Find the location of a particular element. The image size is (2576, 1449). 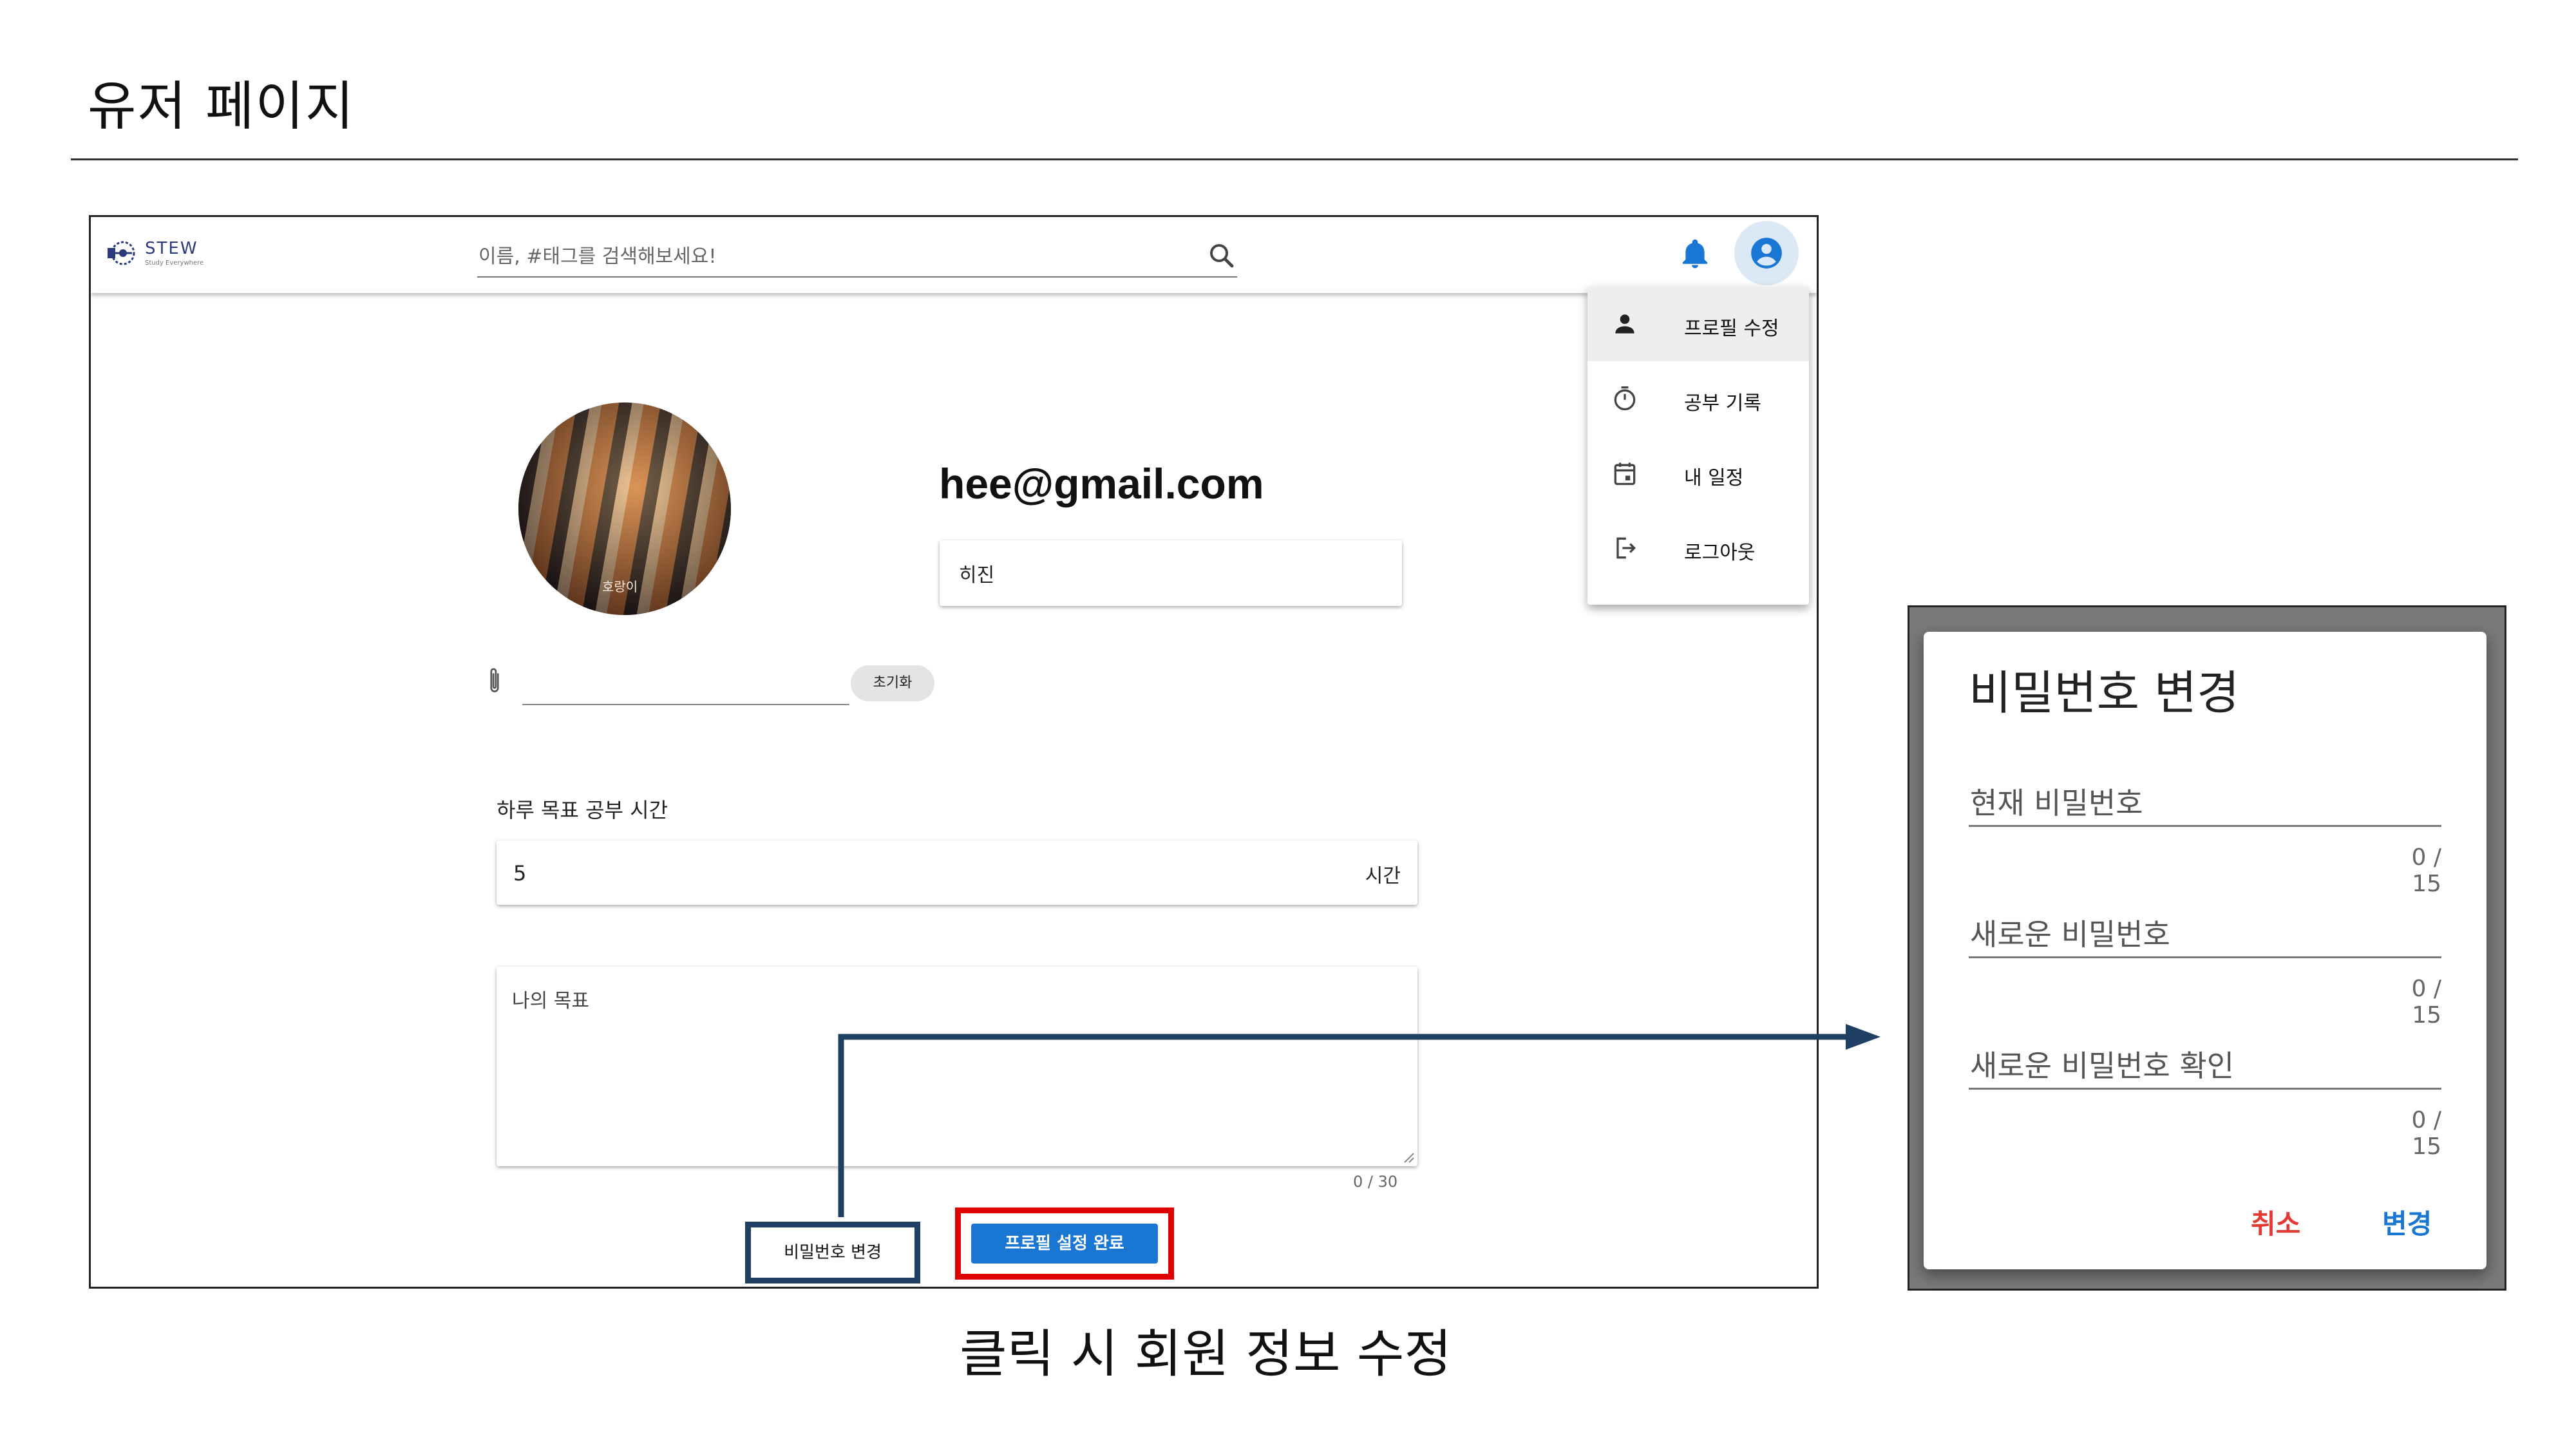

logo-text: STEW is located at coordinates (171, 248).